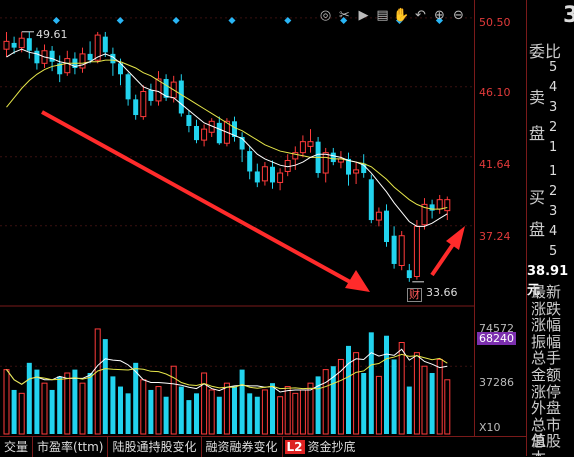  What do you see at coordinates (439, 15) in the screenshot?
I see `zoom-in-icon: ⊕` at bounding box center [439, 15].